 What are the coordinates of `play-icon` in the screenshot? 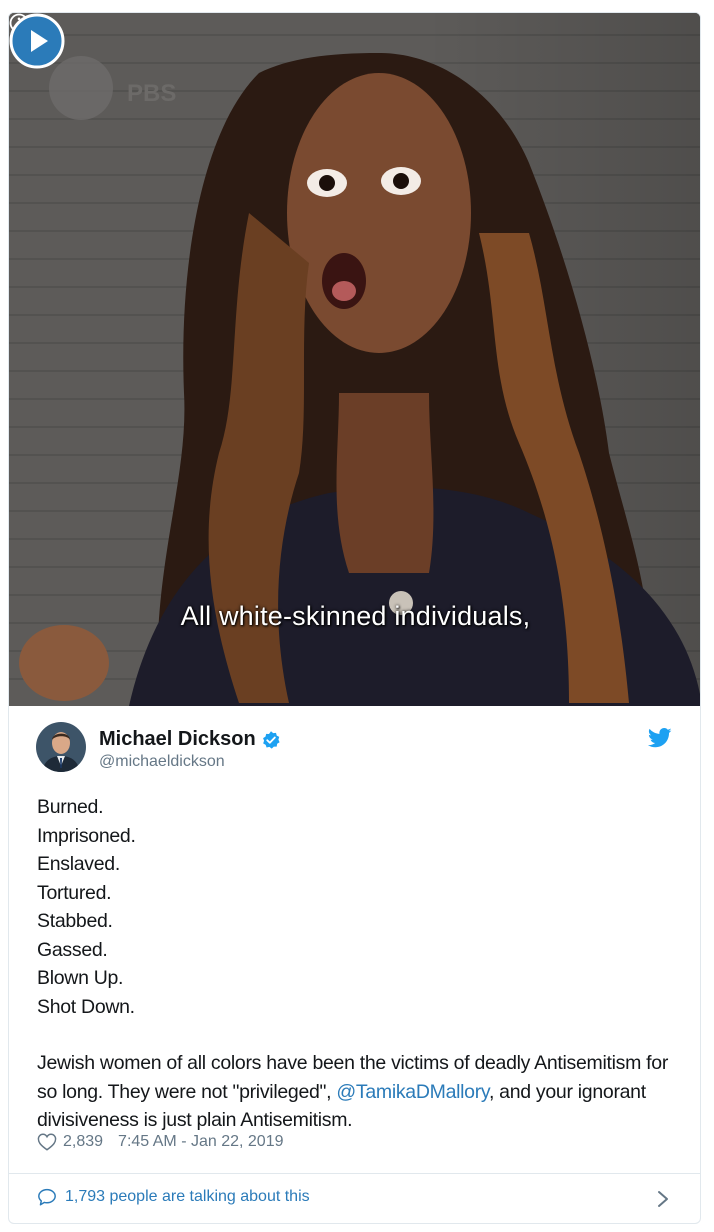 It's located at (37, 41).